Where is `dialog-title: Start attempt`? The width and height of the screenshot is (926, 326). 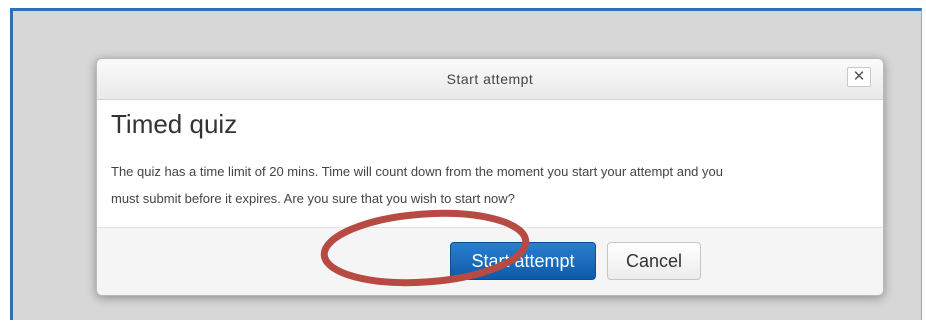 dialog-title: Start attempt is located at coordinates (490, 79).